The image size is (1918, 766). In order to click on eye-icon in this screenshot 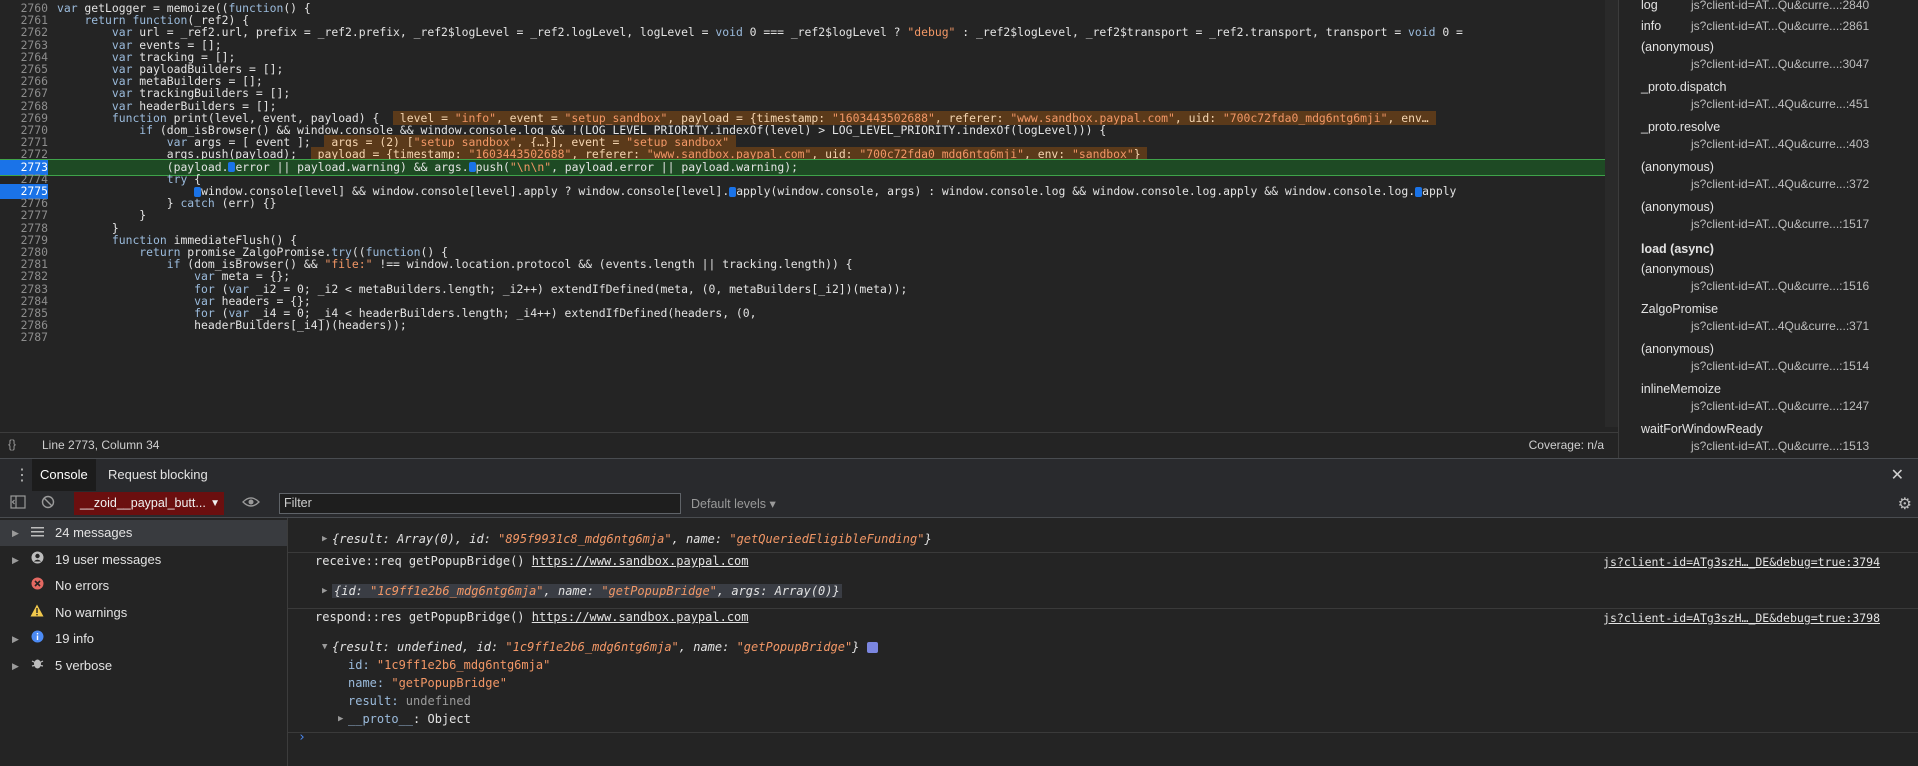, I will do `click(251, 503)`.